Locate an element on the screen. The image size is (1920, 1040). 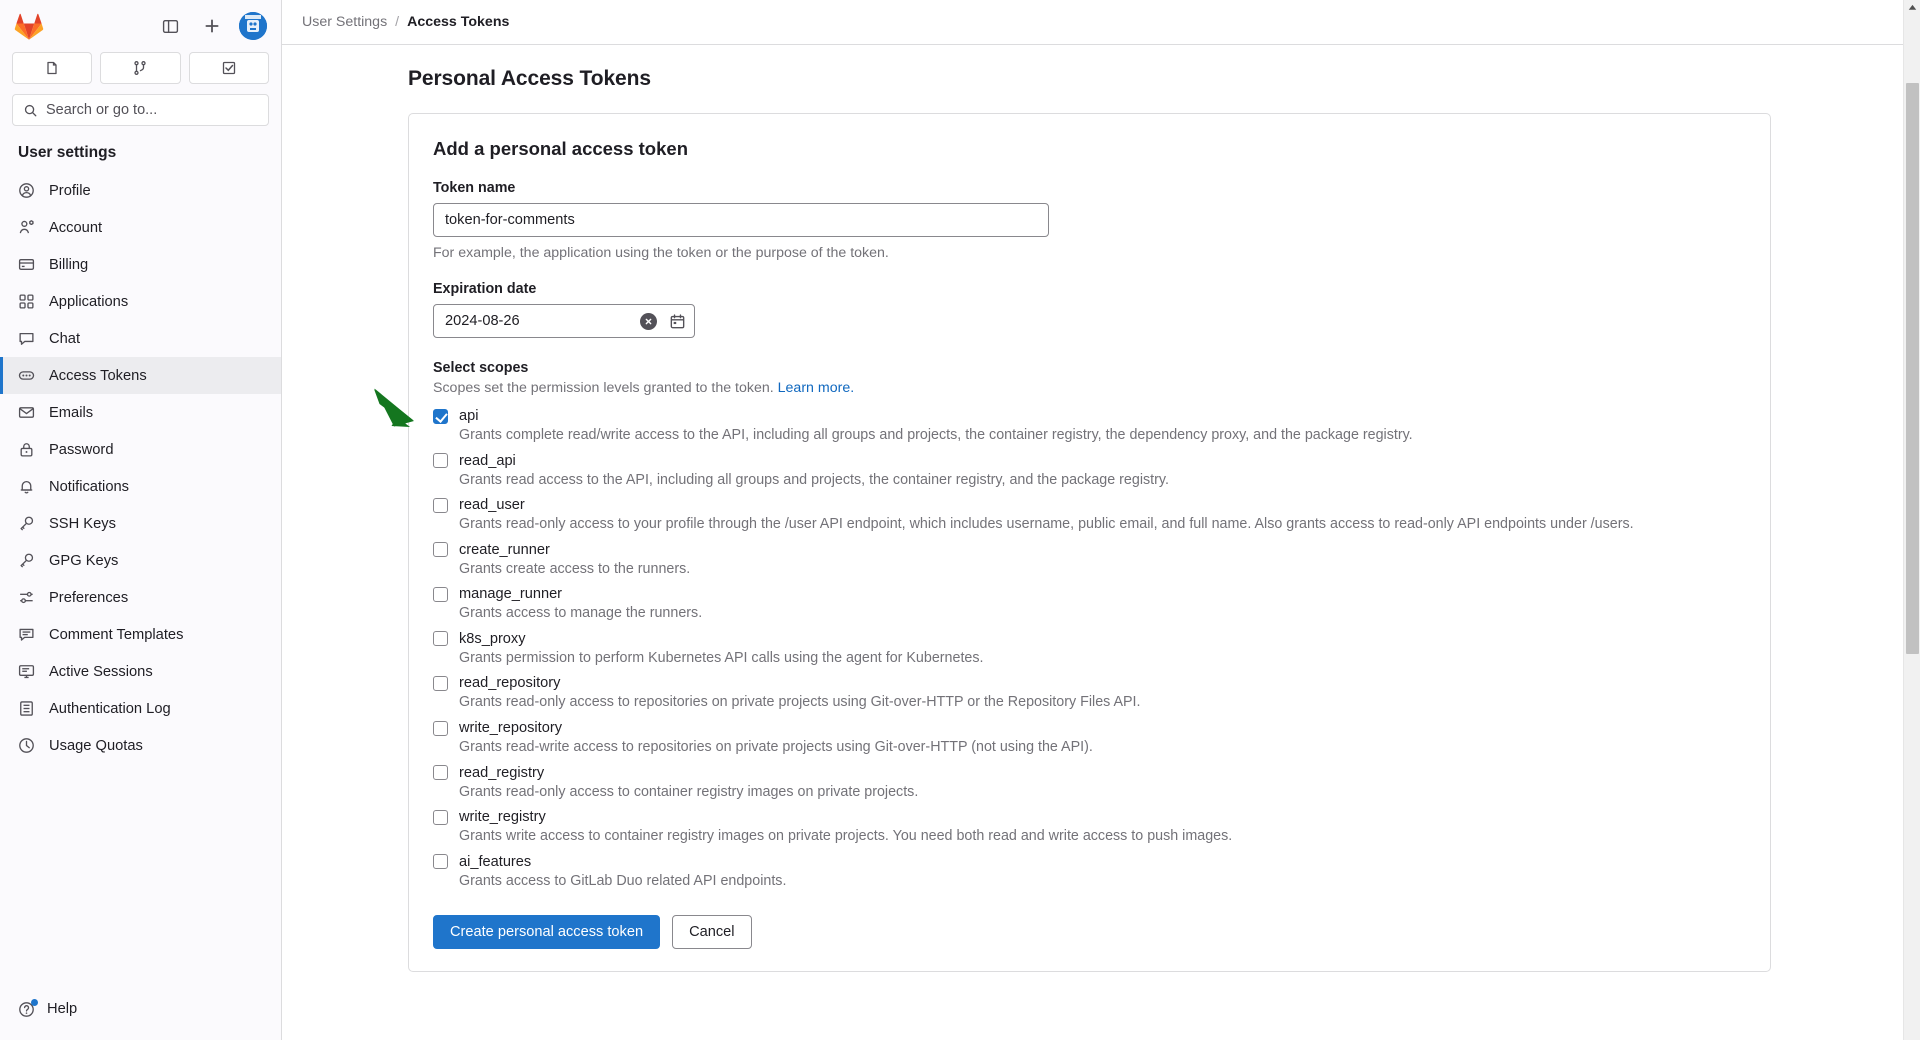
scroll-up-arrow-icon is located at coordinates (1912, 7).